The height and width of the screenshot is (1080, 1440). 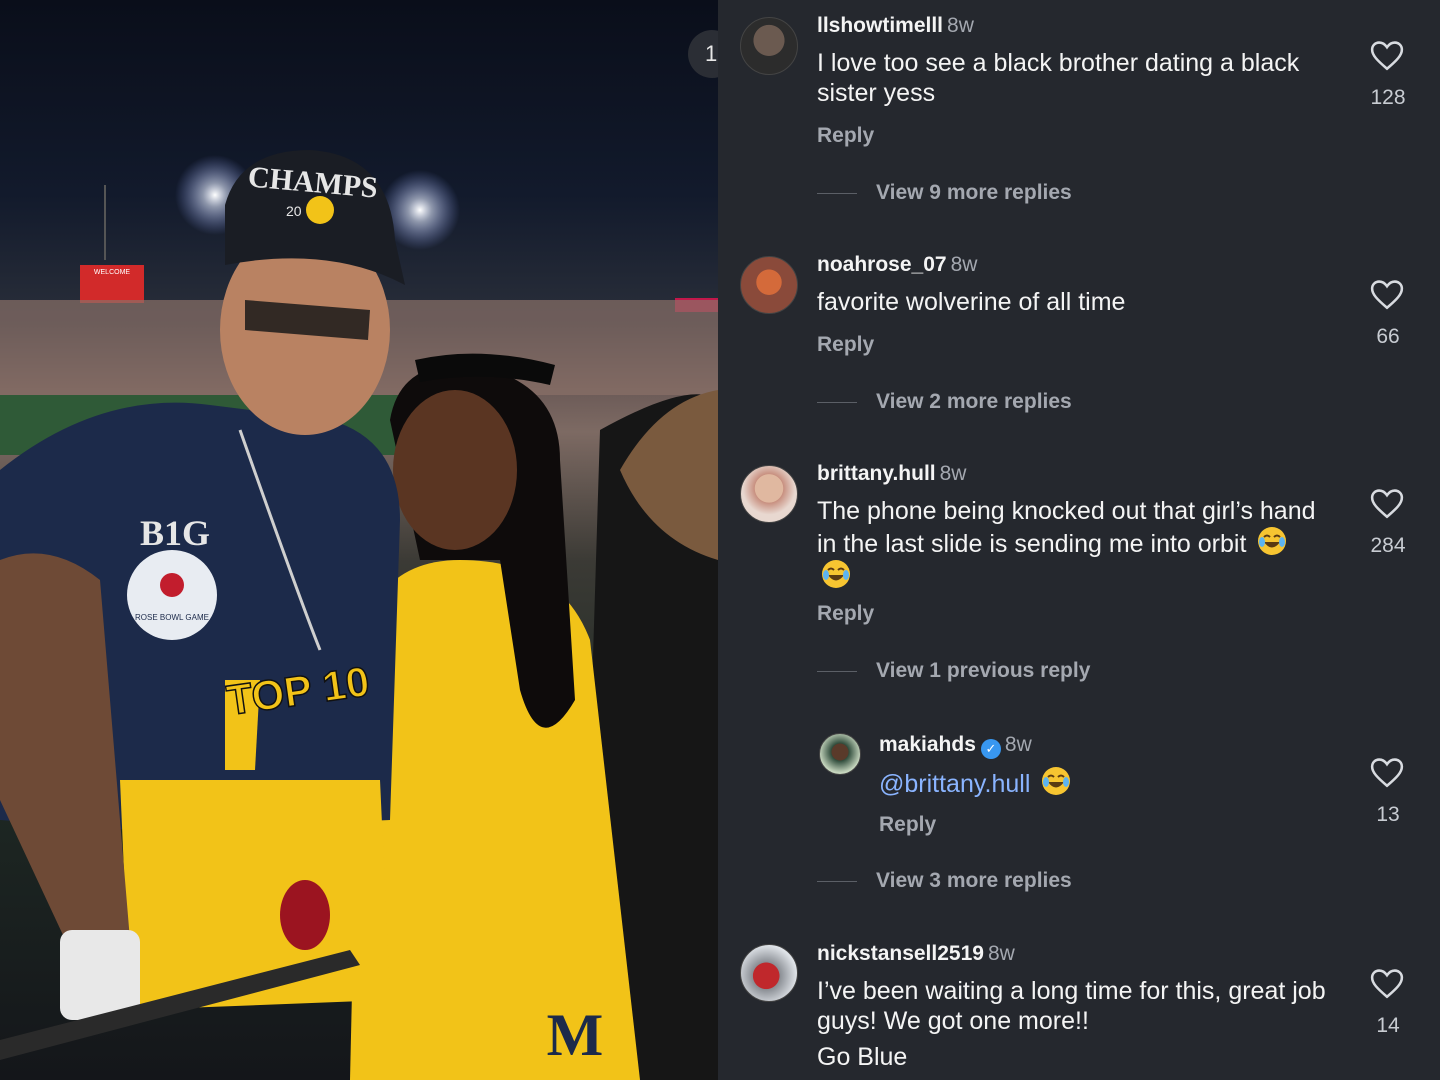 What do you see at coordinates (882, 264) in the screenshot?
I see `username: noahrose_07` at bounding box center [882, 264].